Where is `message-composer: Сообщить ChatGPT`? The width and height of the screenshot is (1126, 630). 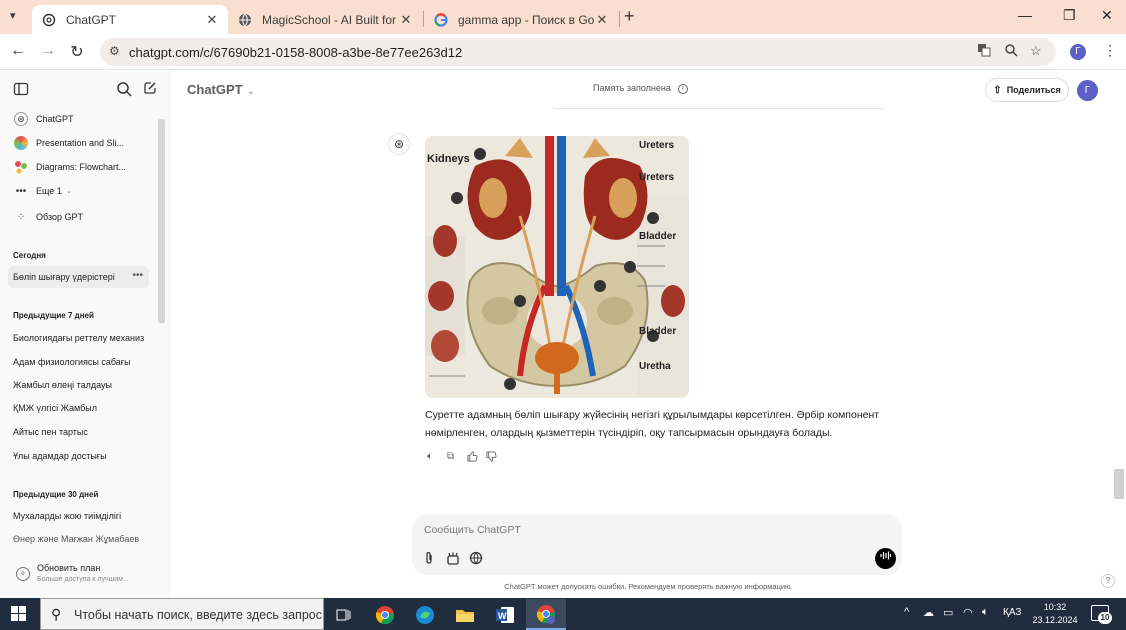 message-composer: Сообщить ChatGPT is located at coordinates (657, 544).